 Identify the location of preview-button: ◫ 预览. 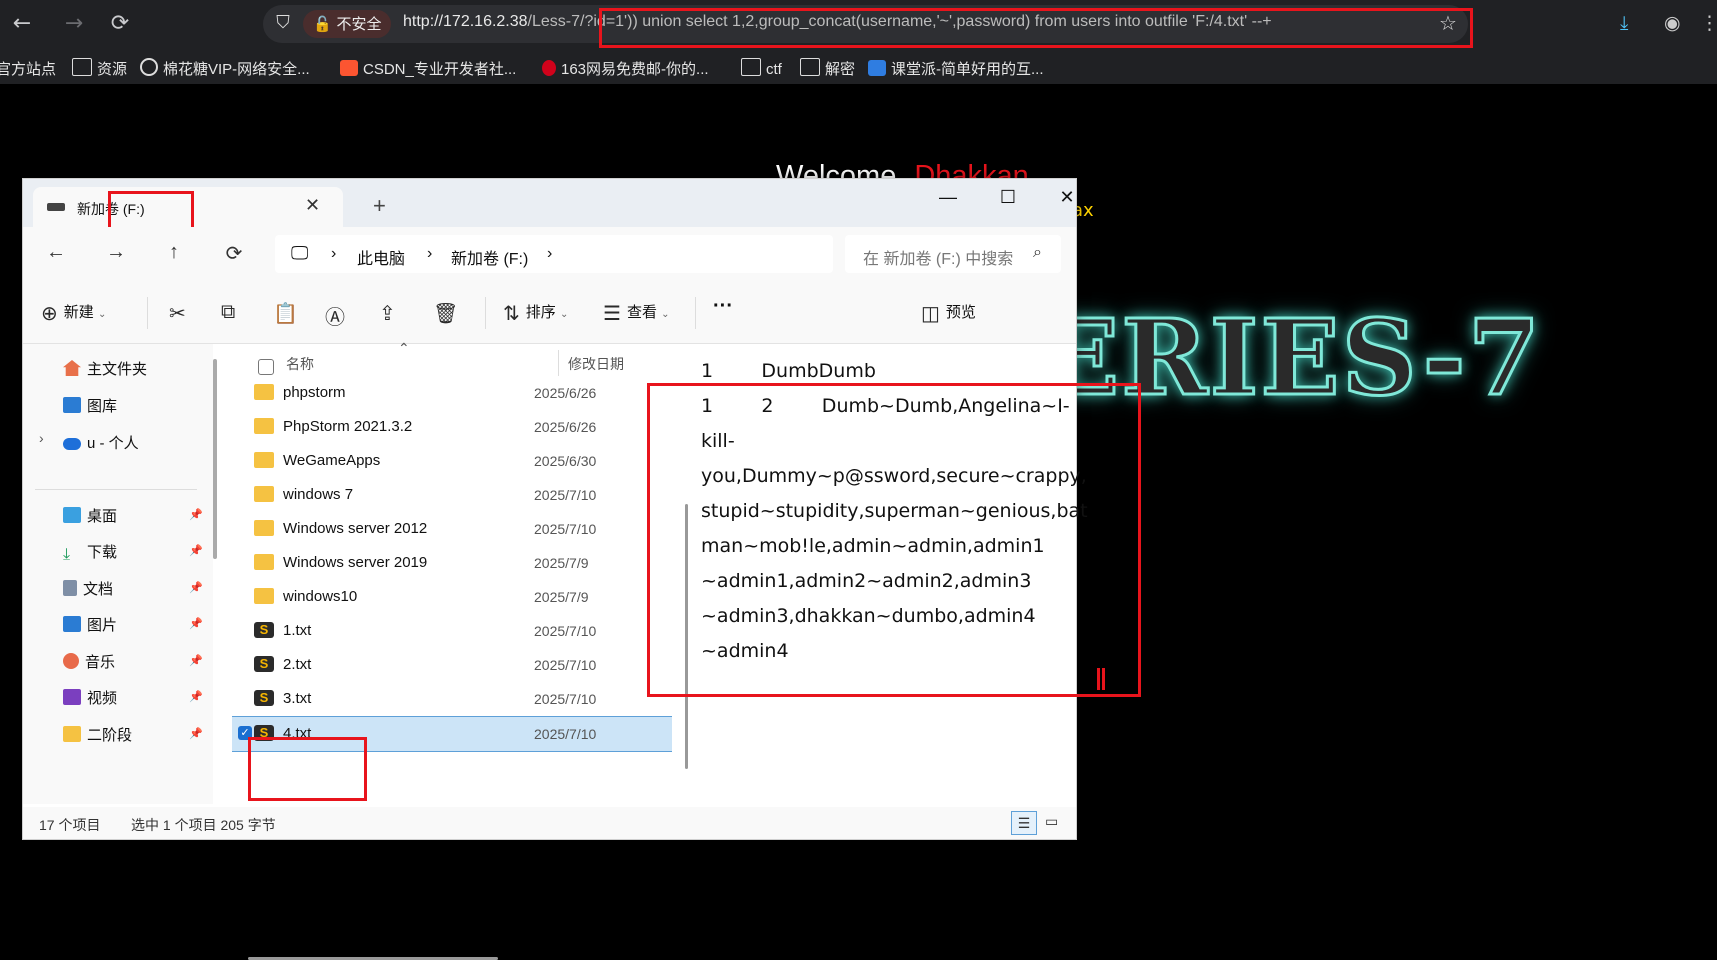
(948, 313).